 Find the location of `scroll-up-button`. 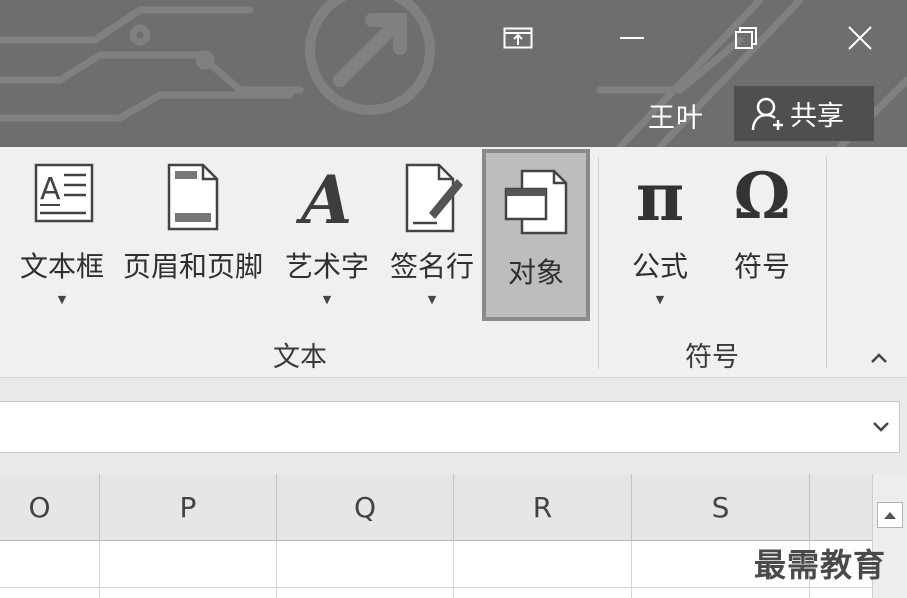

scroll-up-button is located at coordinates (890, 515).